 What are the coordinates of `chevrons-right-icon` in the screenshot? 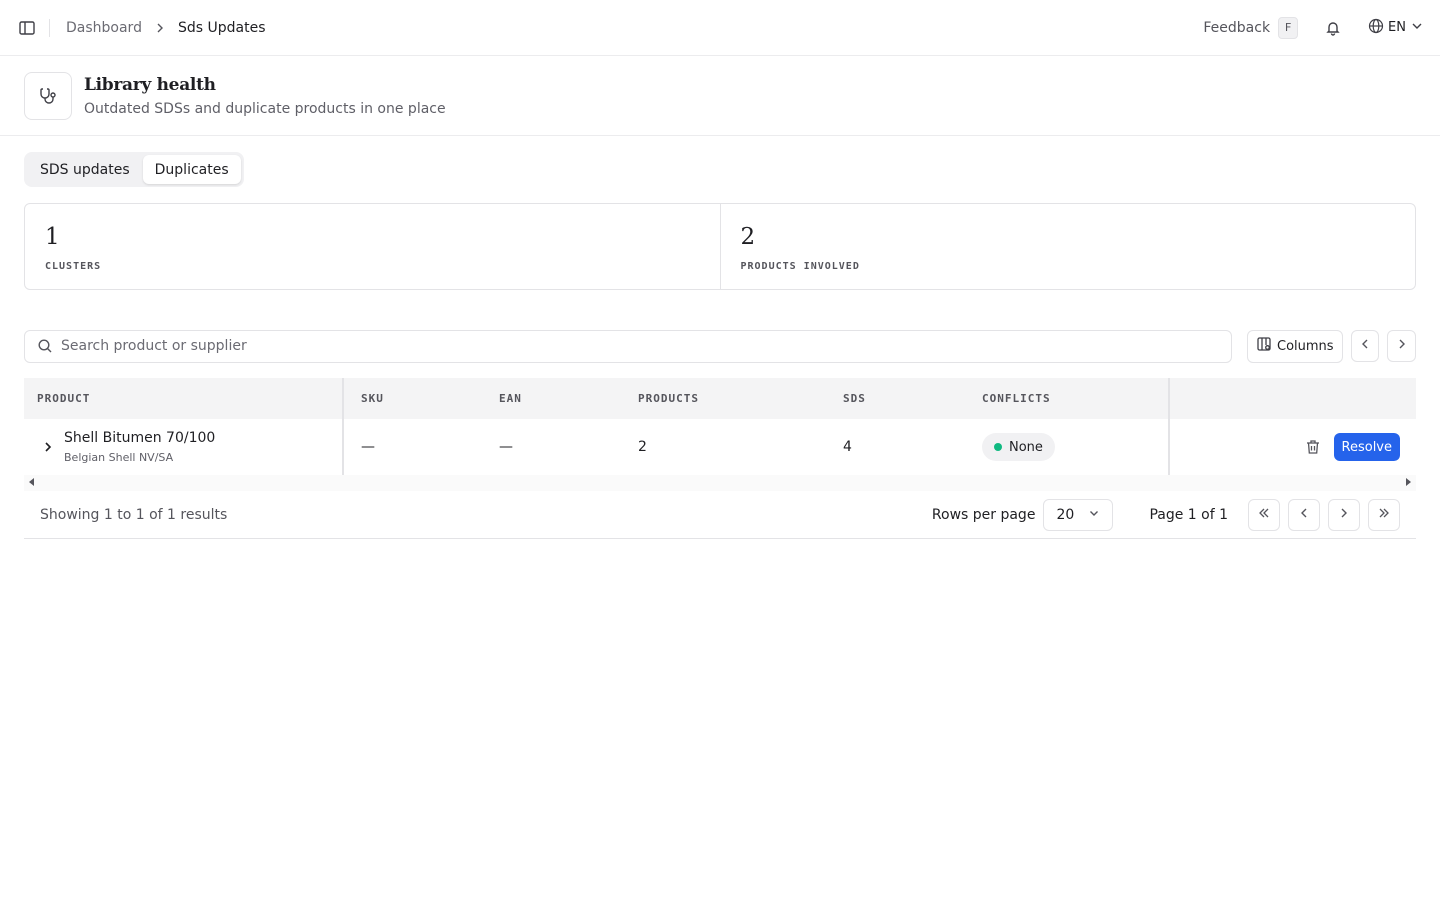 It's located at (1384, 515).